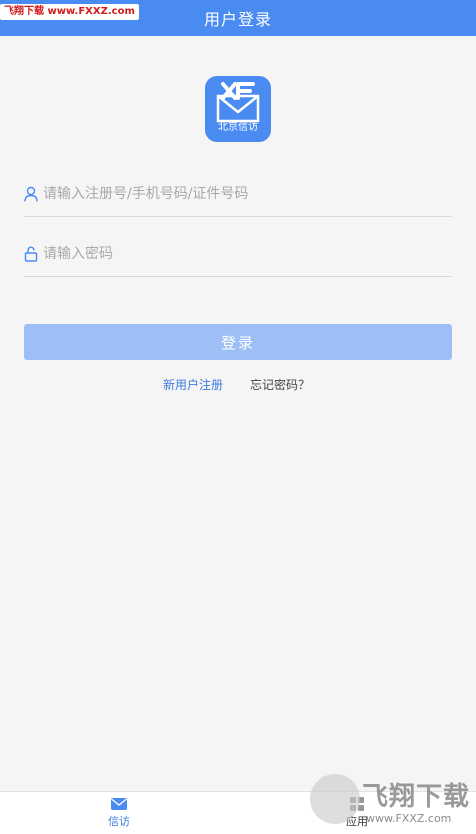 Image resolution: width=476 pixels, height=834 pixels. Describe the element at coordinates (238, 109) in the screenshot. I see `app-logo: 北京信访` at that location.